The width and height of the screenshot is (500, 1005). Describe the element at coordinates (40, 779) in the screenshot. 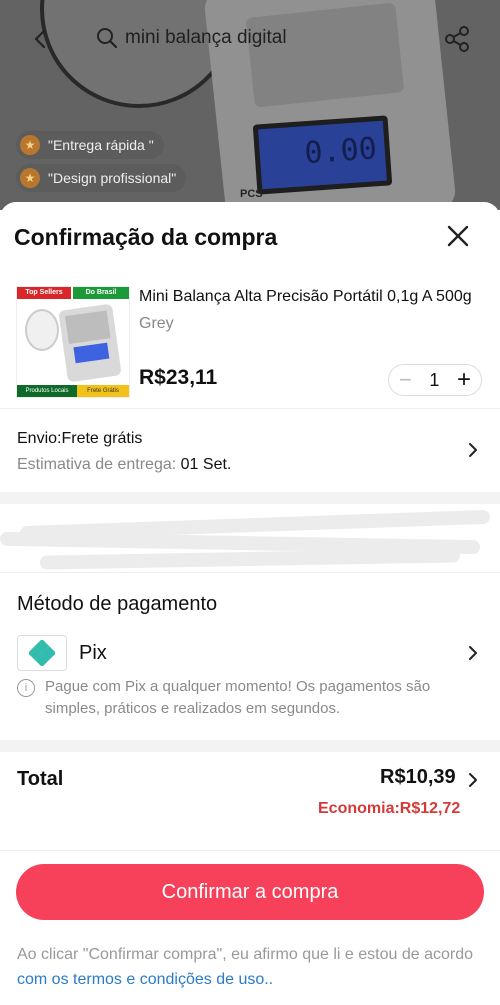

I see `total-label: Total` at that location.